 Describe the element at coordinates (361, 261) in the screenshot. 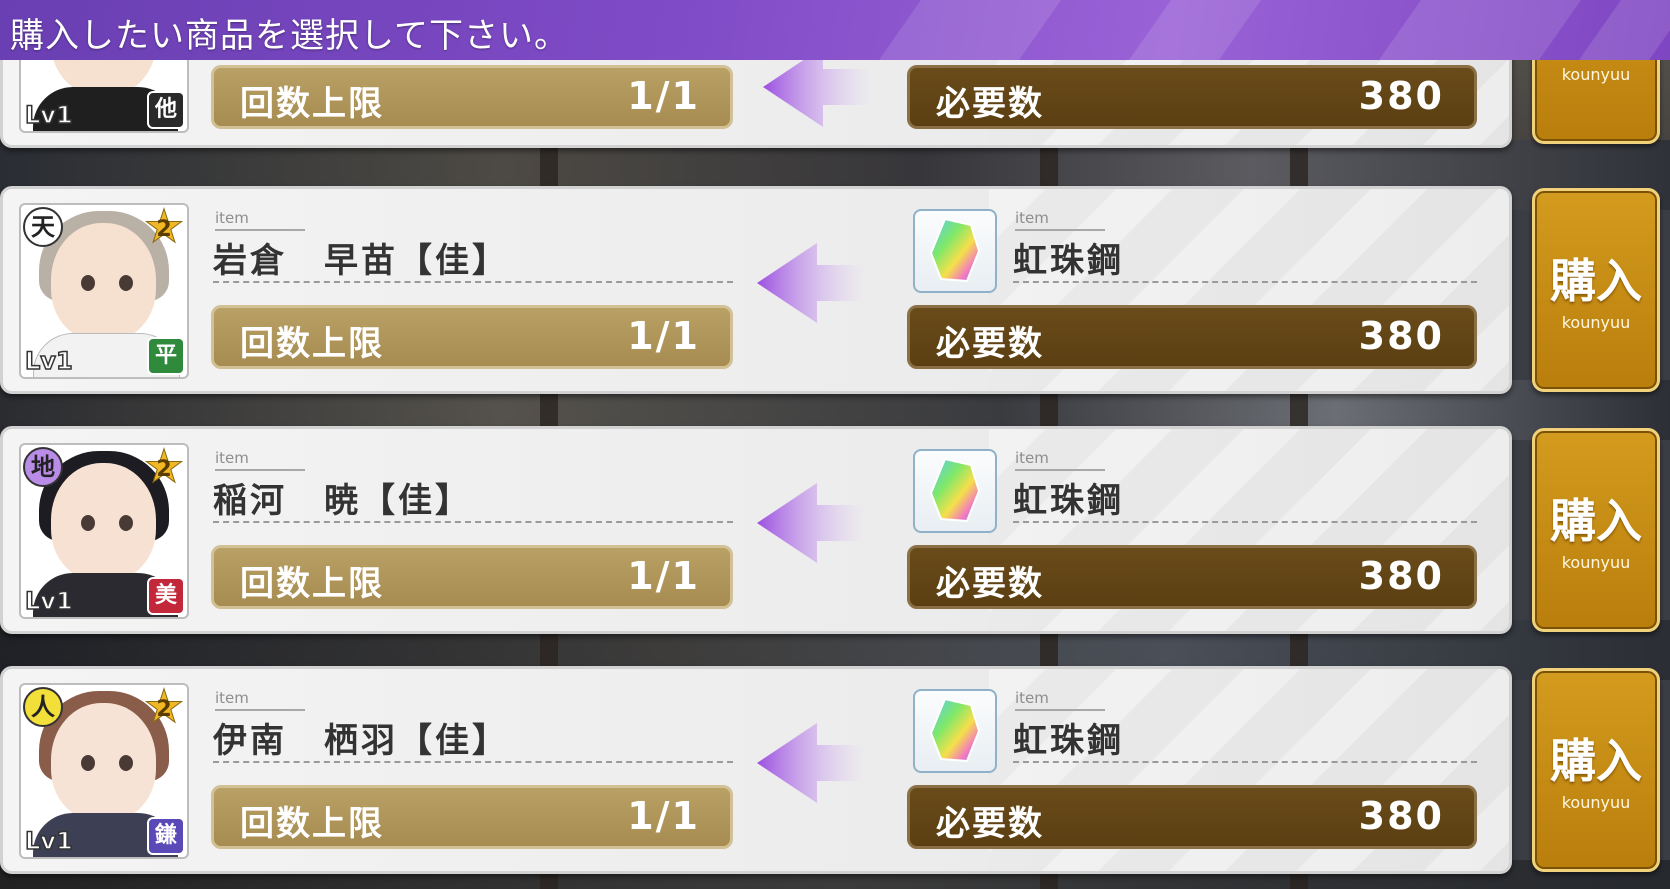

I see `character-name: 岩倉 早苗【佳】` at that location.